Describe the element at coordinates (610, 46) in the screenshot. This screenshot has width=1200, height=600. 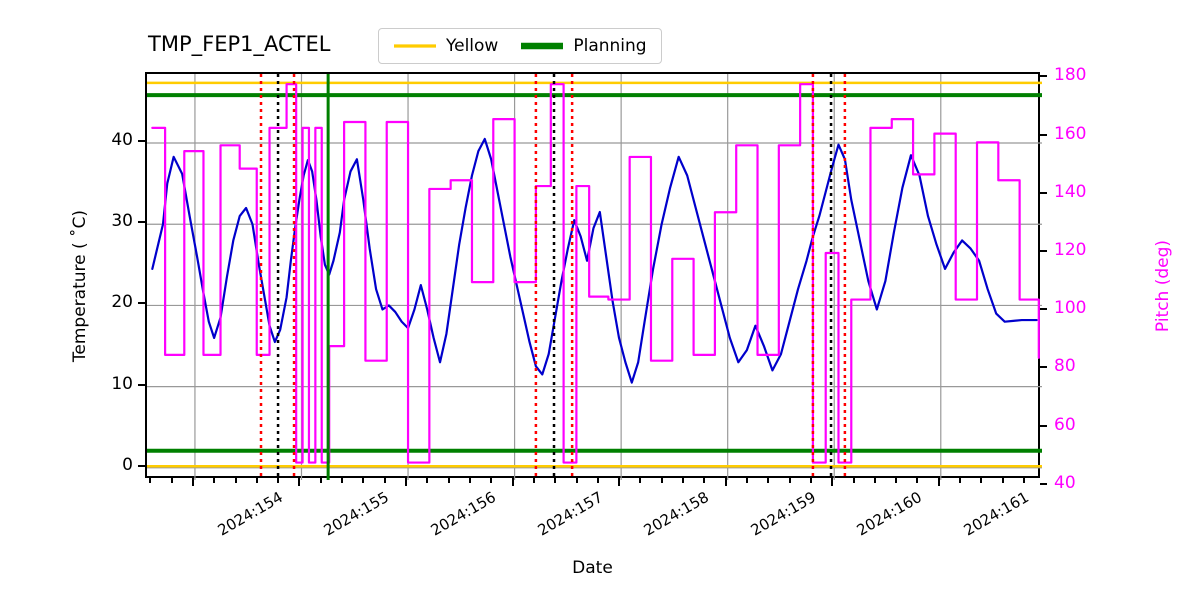
I see `legend-label: Planning` at that location.